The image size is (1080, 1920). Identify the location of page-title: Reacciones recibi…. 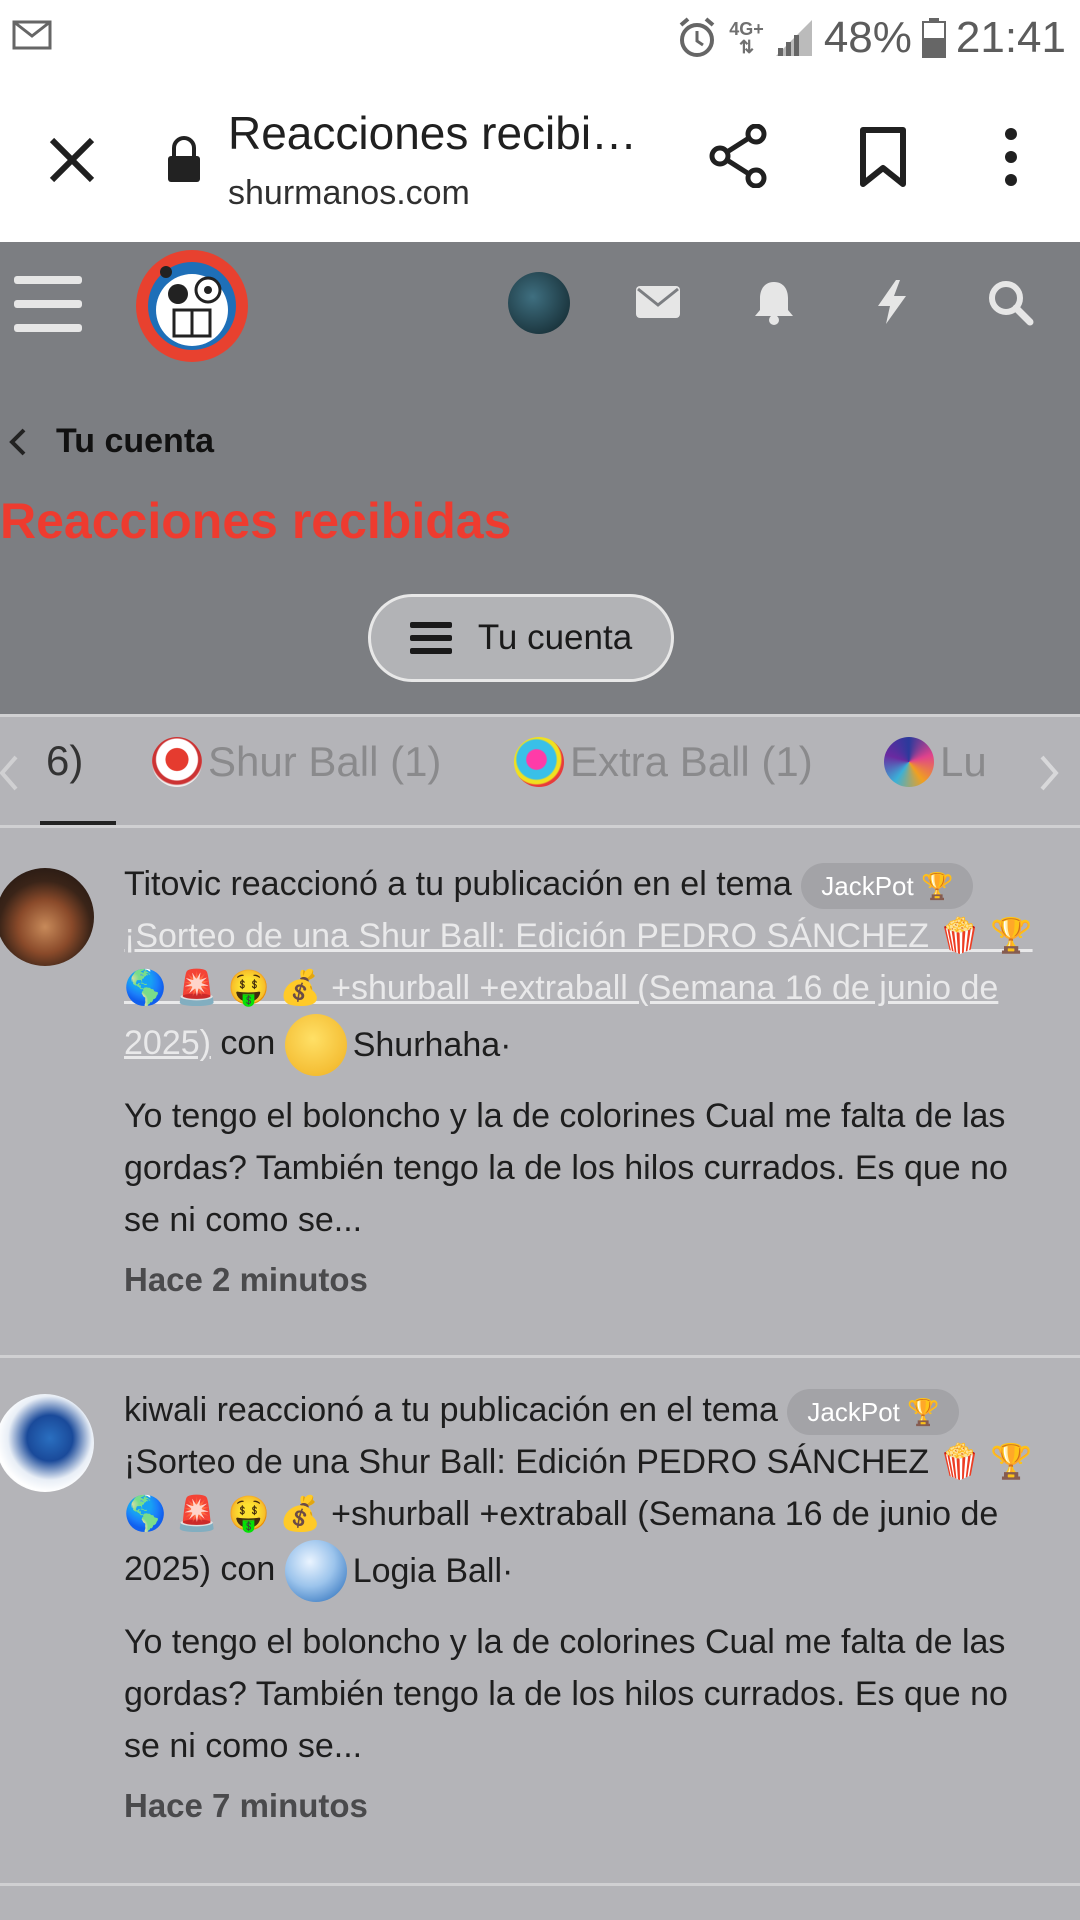
(433, 133).